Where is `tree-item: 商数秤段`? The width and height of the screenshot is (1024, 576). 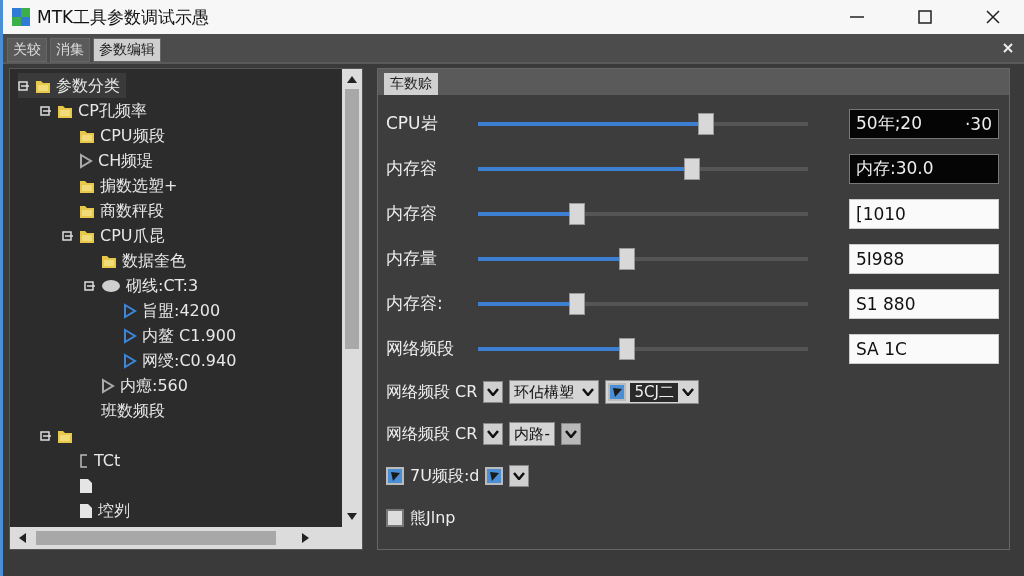
tree-item: 商数秤段 is located at coordinates (113, 210).